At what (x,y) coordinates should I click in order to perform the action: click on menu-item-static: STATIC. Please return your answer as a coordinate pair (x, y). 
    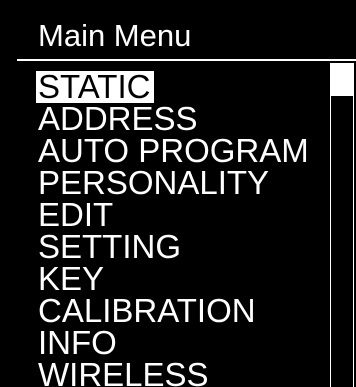
    Looking at the image, I should click on (95, 86).